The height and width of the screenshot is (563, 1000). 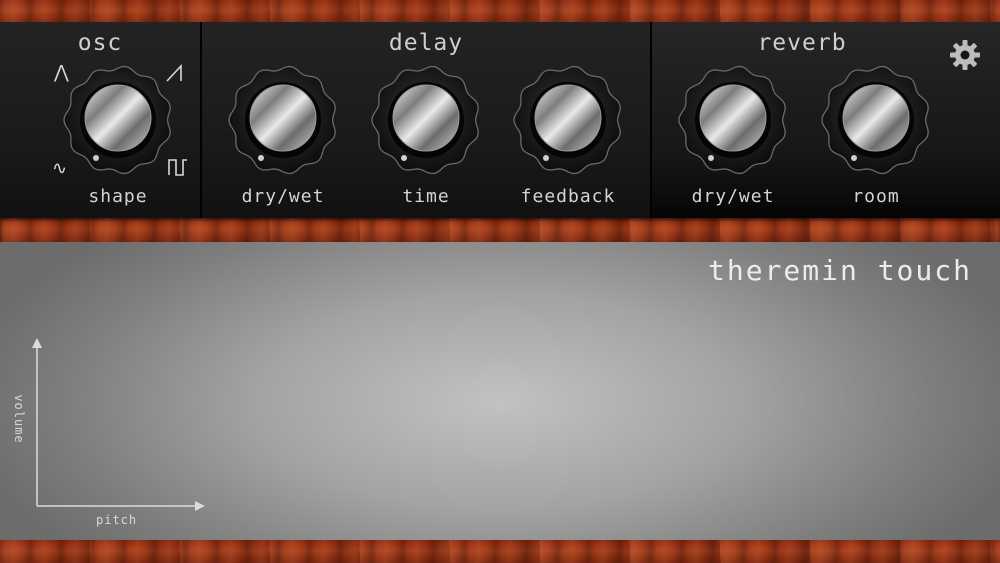 I want to click on volume-axis-label: volume, so click(x=19, y=419).